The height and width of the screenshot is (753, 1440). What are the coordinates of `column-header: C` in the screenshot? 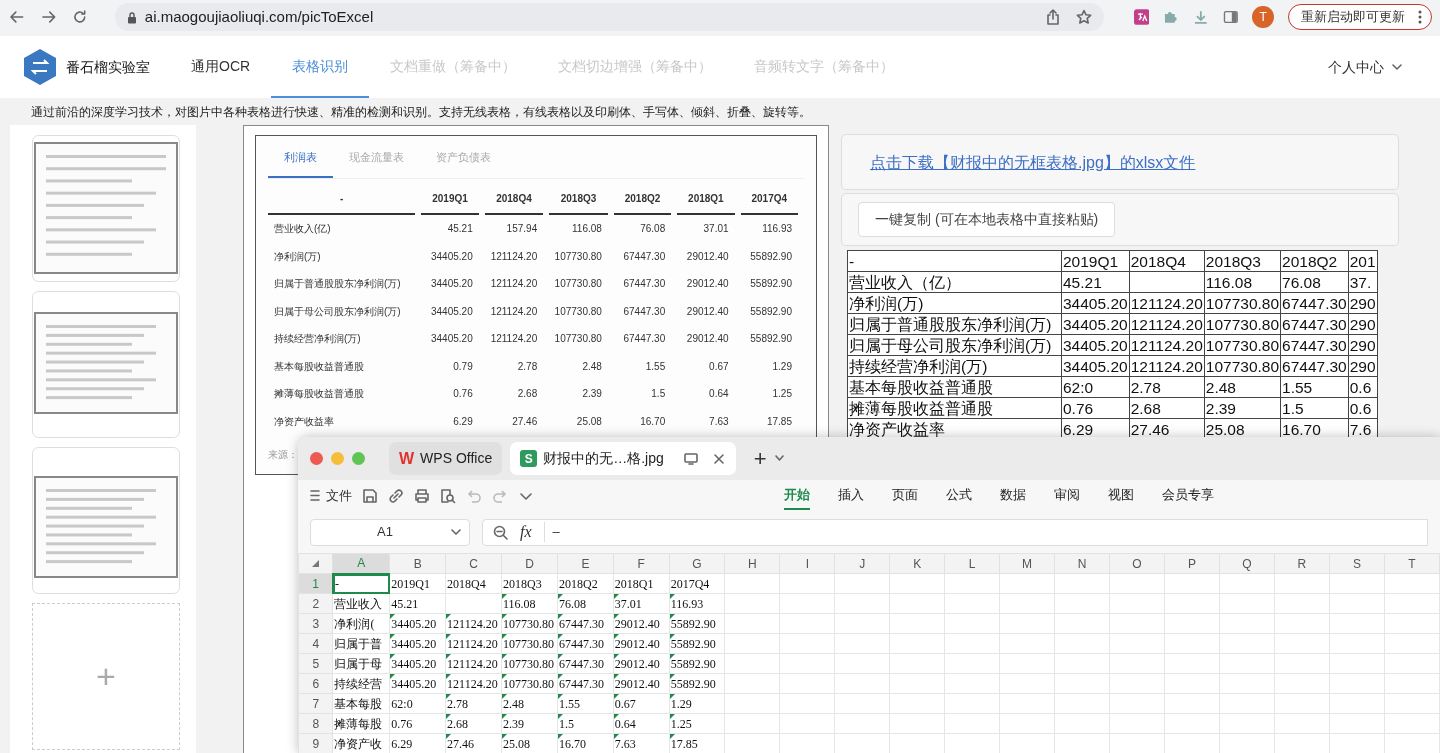 It's located at (473, 563).